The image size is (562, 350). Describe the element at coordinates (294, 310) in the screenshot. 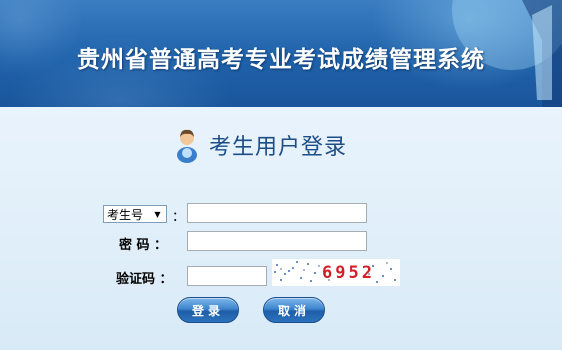

I see `cancel-button: 取消` at that location.